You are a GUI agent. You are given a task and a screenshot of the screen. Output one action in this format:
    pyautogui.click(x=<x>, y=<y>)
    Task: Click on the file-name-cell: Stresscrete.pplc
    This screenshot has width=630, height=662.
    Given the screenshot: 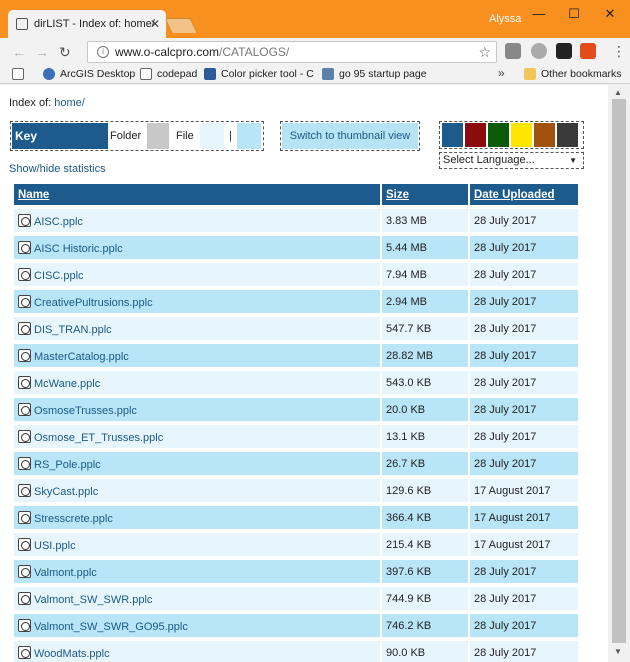 What is the action you would take?
    pyautogui.click(x=197, y=517)
    